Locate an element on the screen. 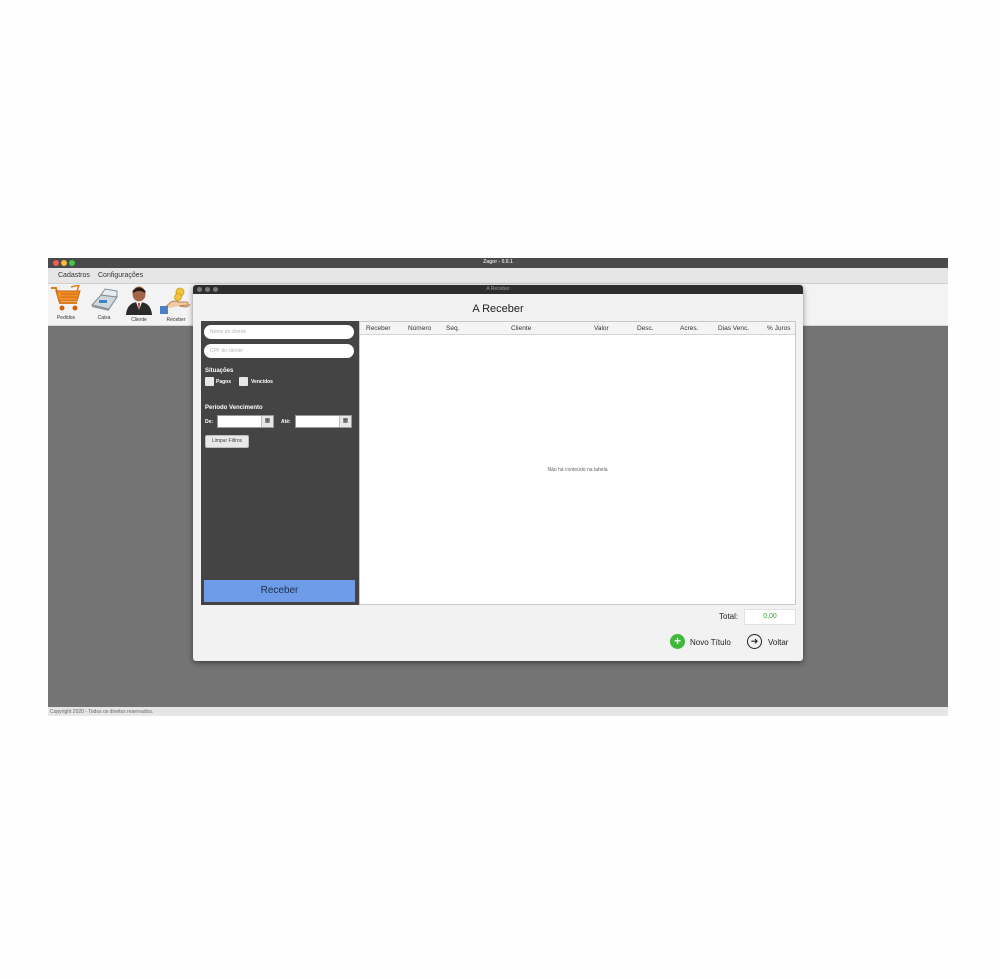  toolbar-cliente-button: Cliente is located at coordinates (139, 305).